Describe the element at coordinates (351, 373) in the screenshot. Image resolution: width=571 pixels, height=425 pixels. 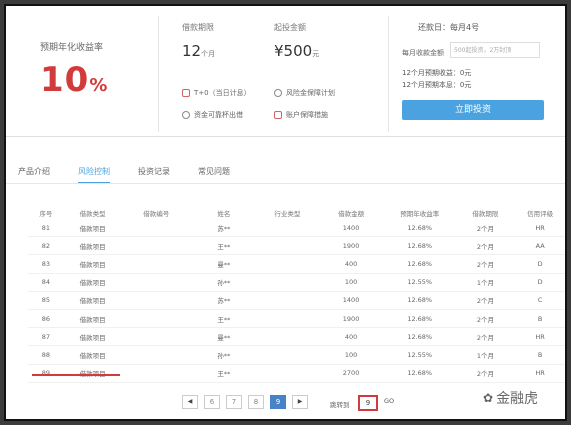
I see `table-cell: 2700` at that location.